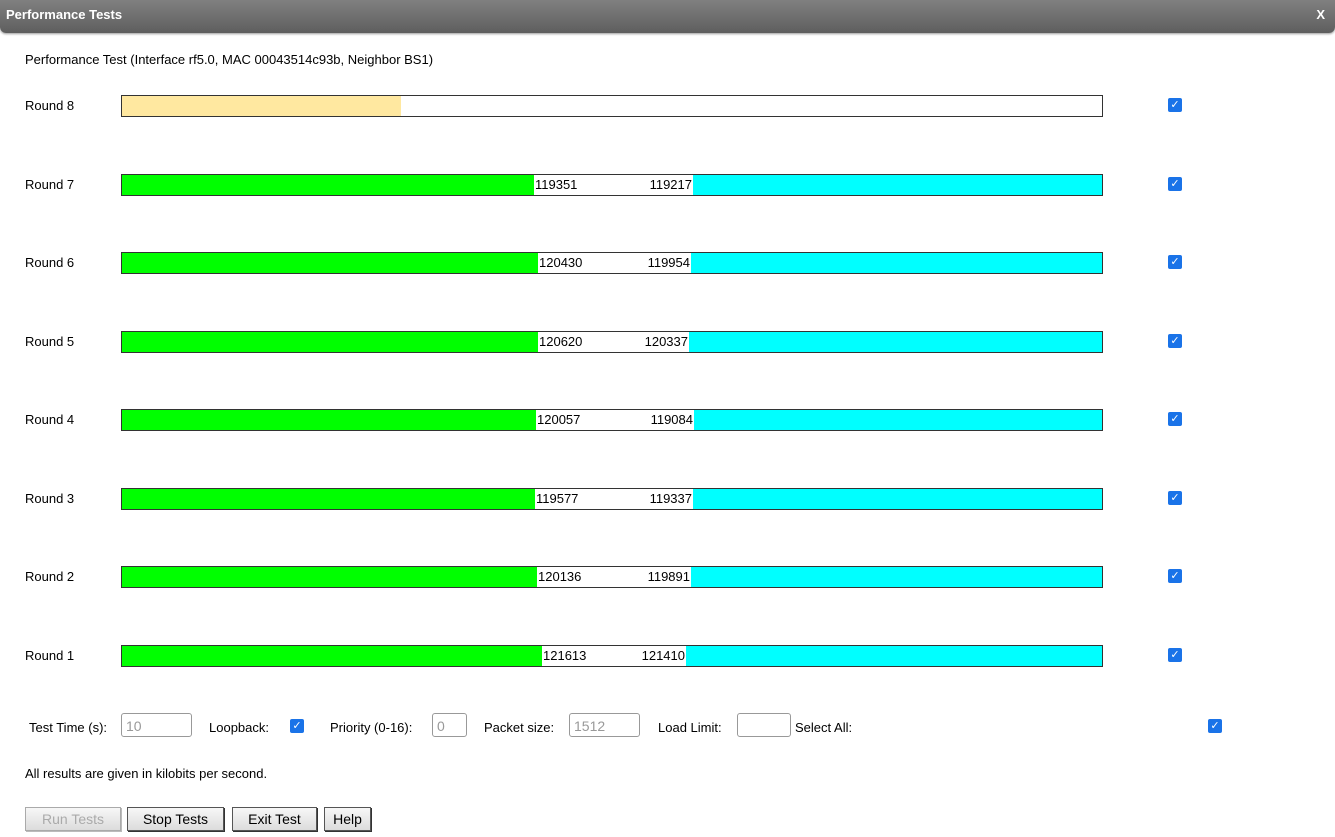  I want to click on close-button: X, so click(1320, 14).